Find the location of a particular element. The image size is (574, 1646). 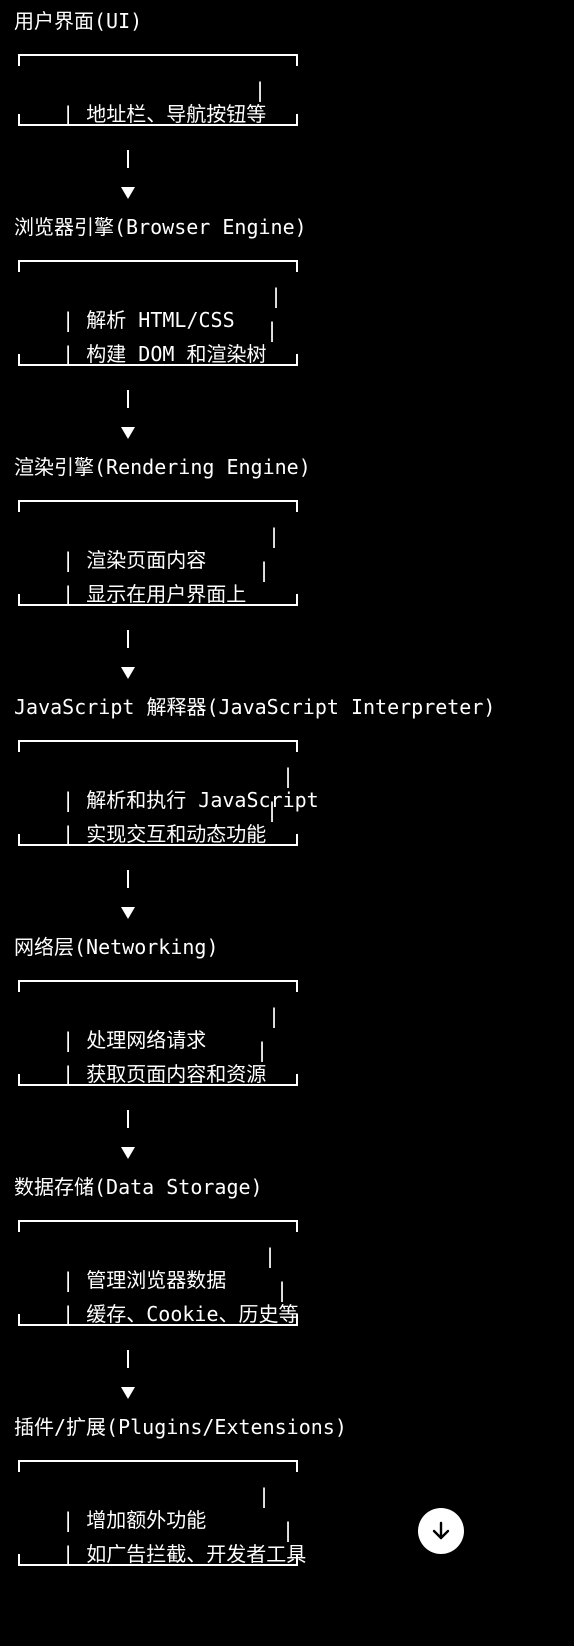

box-row: | 解析和执行 JavaScript is located at coordinates (166, 788).